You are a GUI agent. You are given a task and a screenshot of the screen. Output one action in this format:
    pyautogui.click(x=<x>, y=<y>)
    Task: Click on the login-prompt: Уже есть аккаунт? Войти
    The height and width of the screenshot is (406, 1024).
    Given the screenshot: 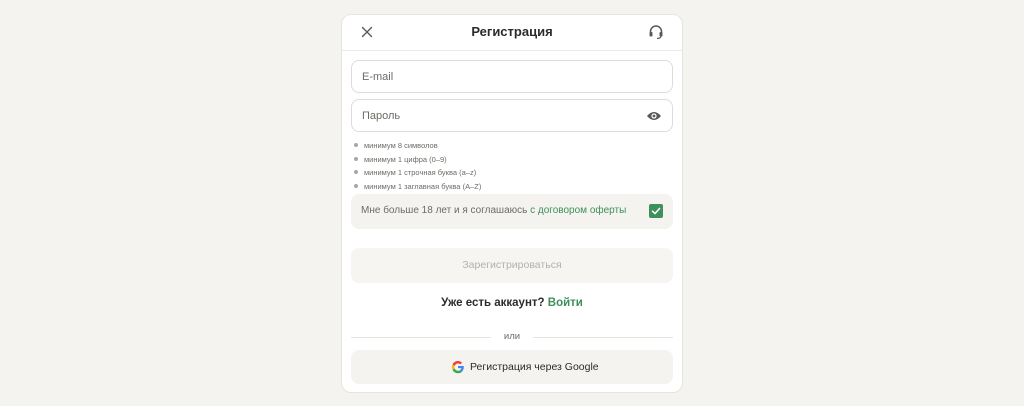 What is the action you would take?
    pyautogui.click(x=512, y=303)
    